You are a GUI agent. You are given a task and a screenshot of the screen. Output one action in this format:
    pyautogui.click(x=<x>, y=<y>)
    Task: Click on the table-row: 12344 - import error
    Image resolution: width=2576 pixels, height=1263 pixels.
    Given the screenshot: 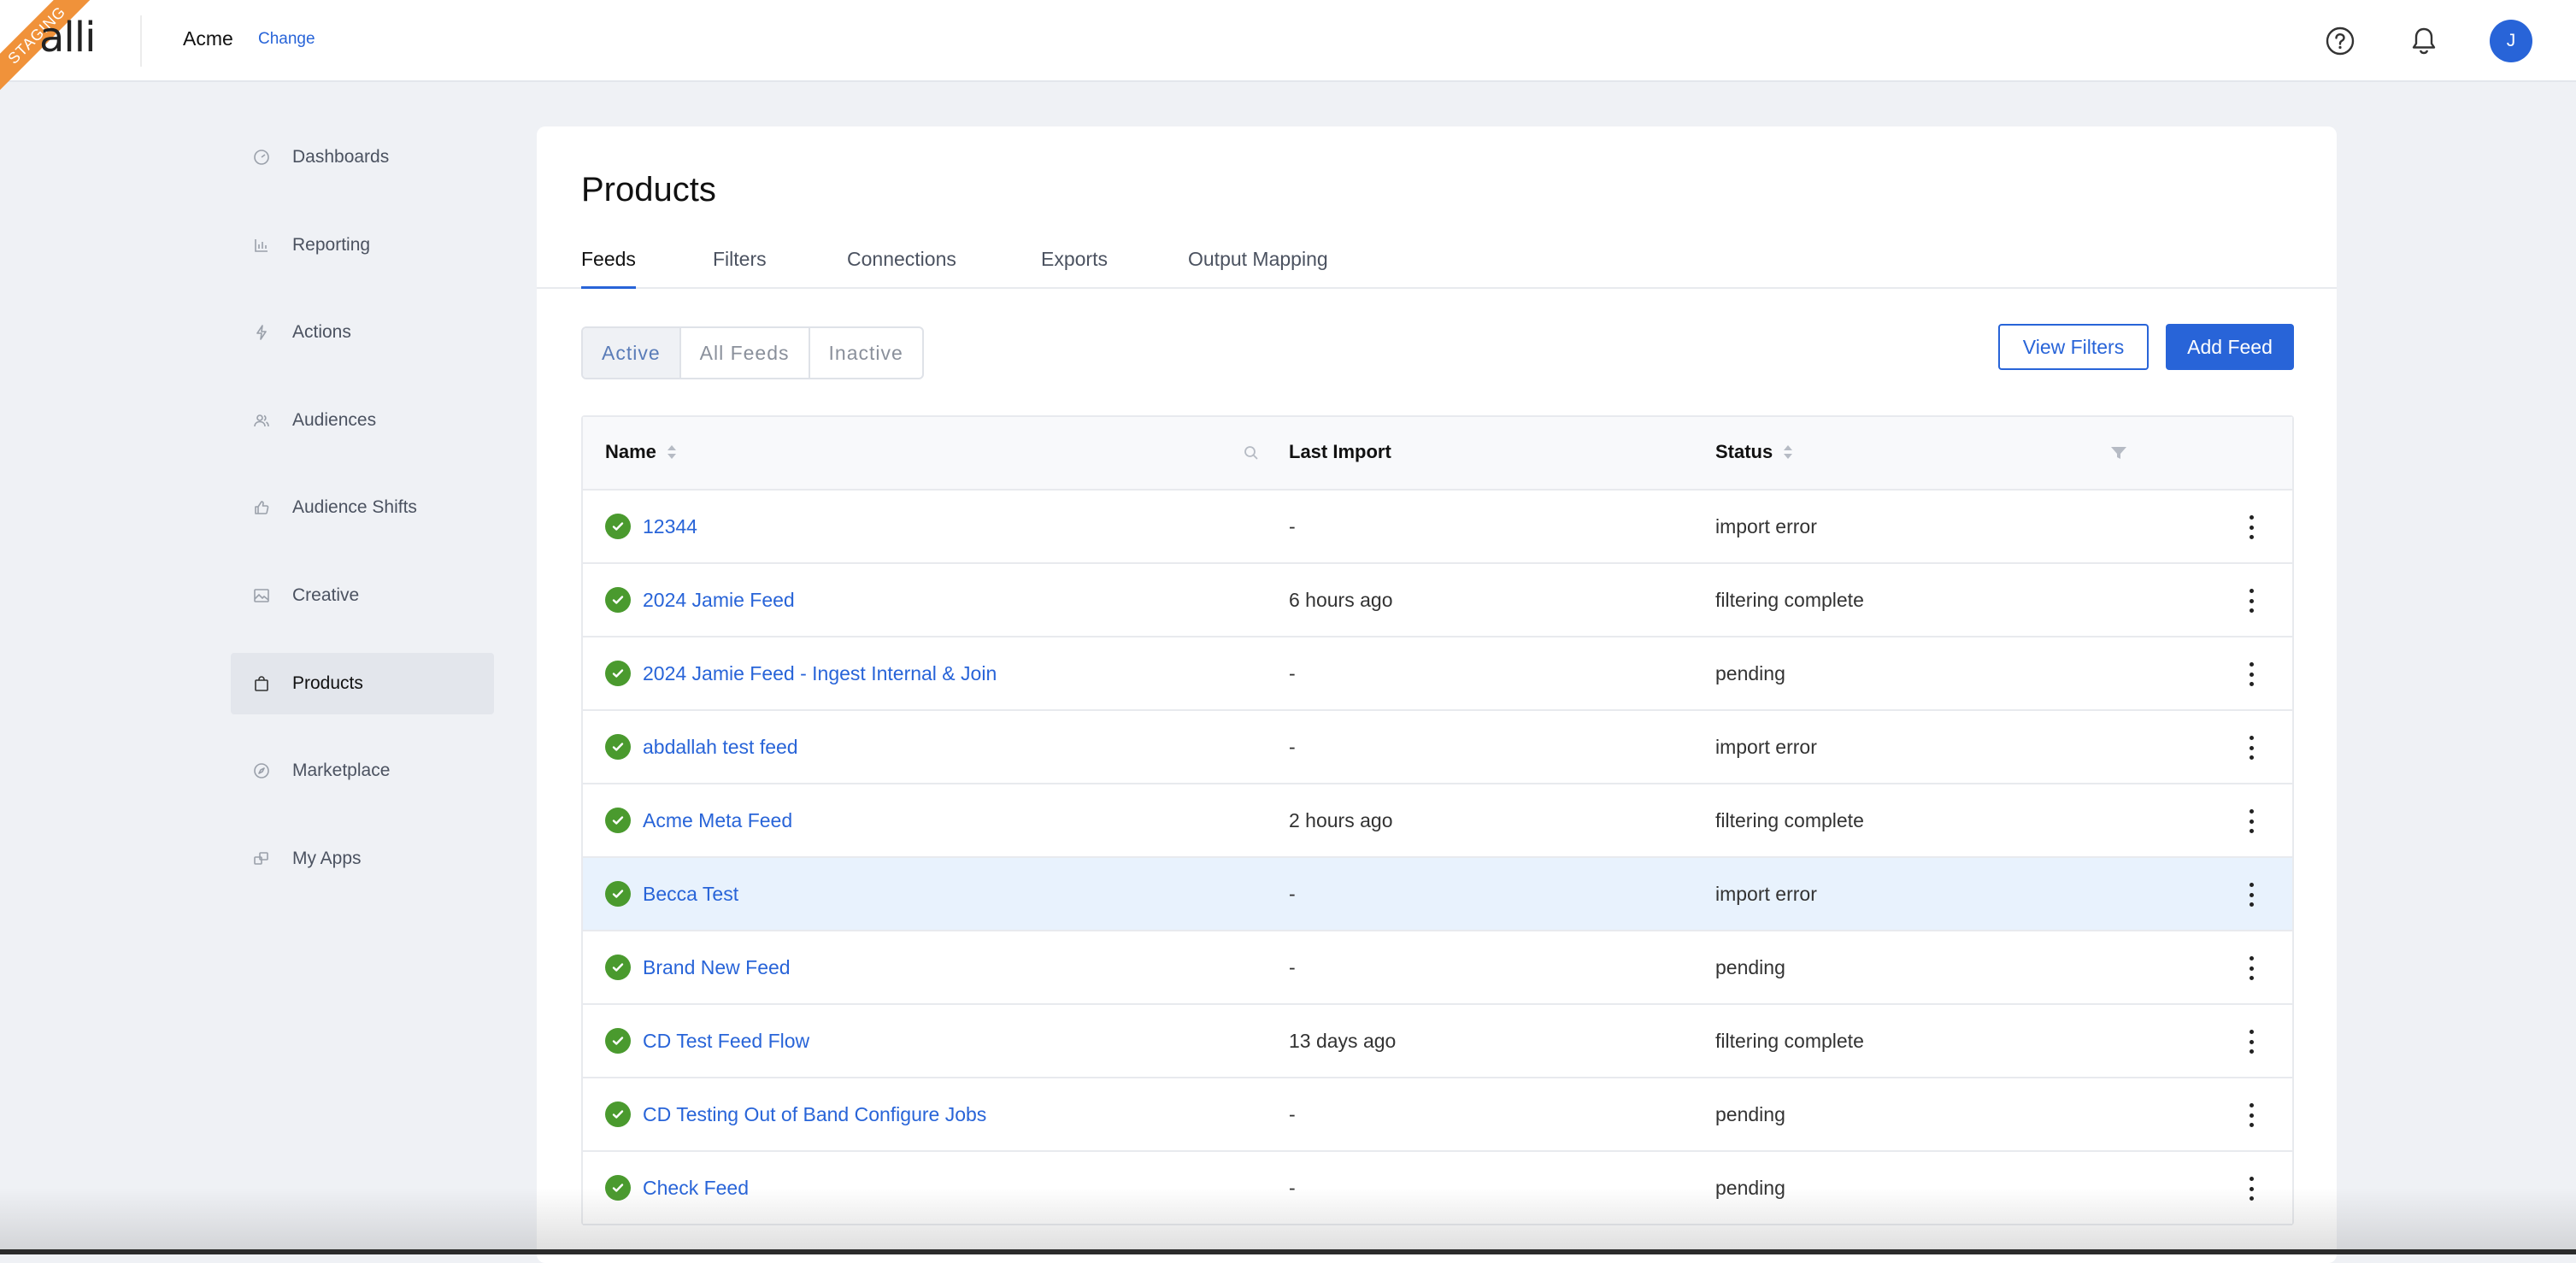 What is the action you would take?
    pyautogui.click(x=1437, y=527)
    